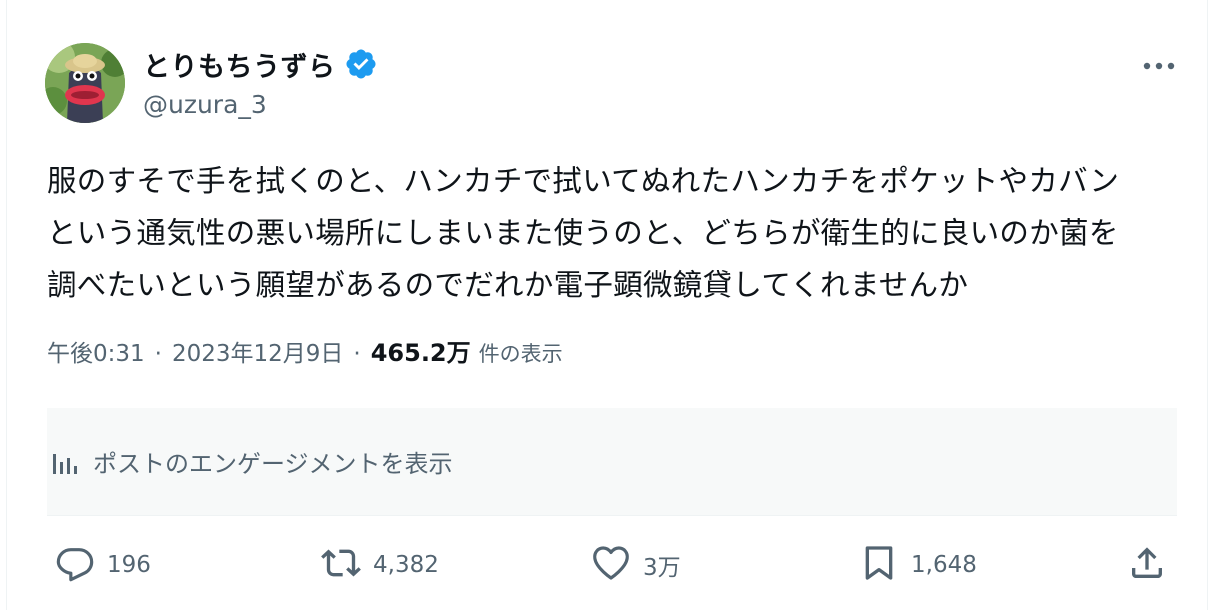  Describe the element at coordinates (420, 353) in the screenshot. I see `view-count: 465.2万` at that location.